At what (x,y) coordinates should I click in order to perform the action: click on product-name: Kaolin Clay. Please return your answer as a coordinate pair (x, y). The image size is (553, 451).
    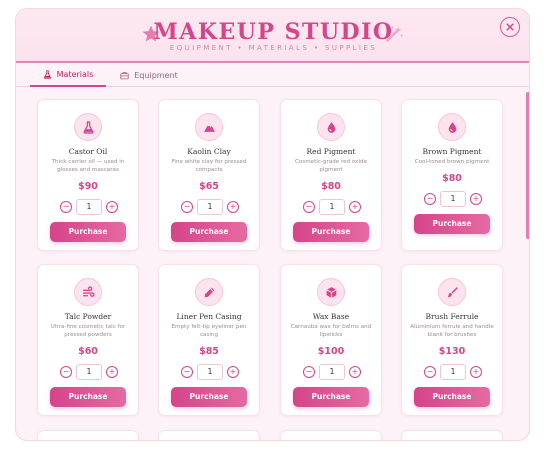
    Looking at the image, I should click on (209, 151).